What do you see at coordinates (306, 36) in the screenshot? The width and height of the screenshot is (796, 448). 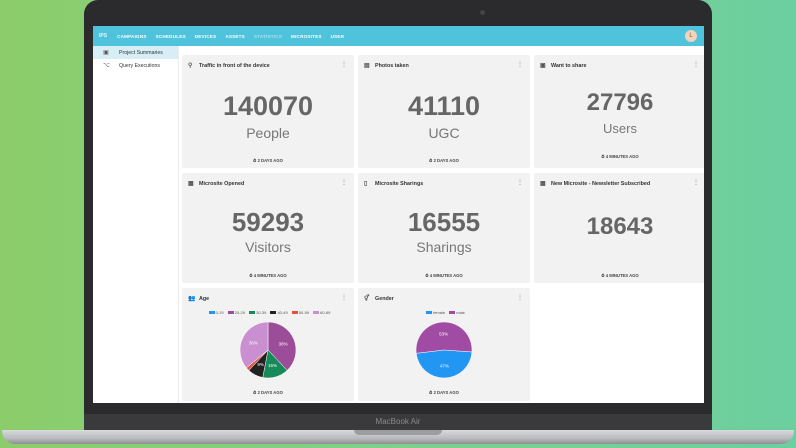 I see `nav-microsites: MICROSITES` at bounding box center [306, 36].